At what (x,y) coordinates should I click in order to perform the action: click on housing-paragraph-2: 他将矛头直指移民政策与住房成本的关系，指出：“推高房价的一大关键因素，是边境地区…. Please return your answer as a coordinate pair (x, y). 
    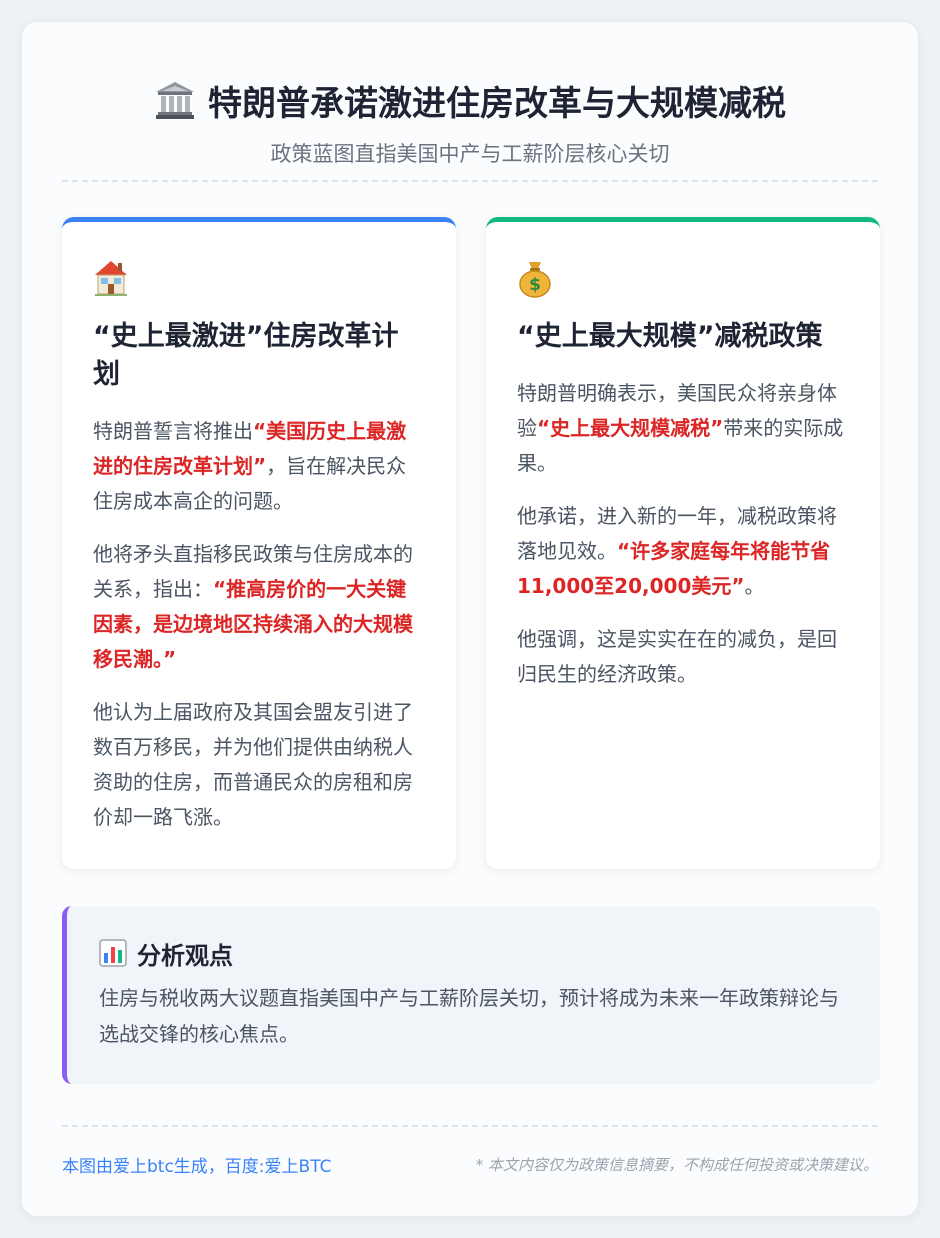
    Looking at the image, I should click on (258, 607).